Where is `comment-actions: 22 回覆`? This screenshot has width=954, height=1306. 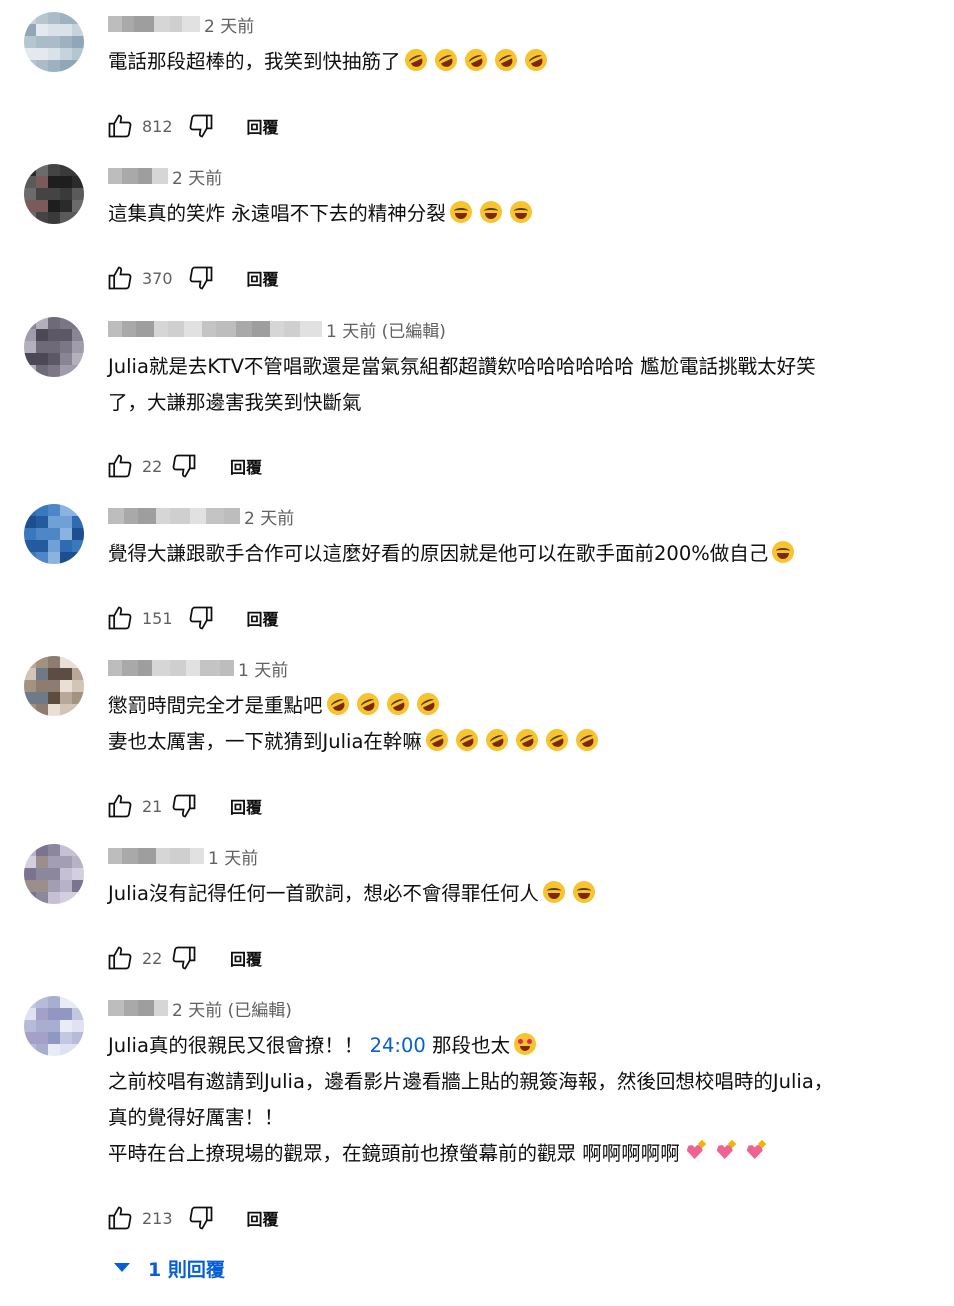
comment-actions: 22 回覆 is located at coordinates (183, 958).